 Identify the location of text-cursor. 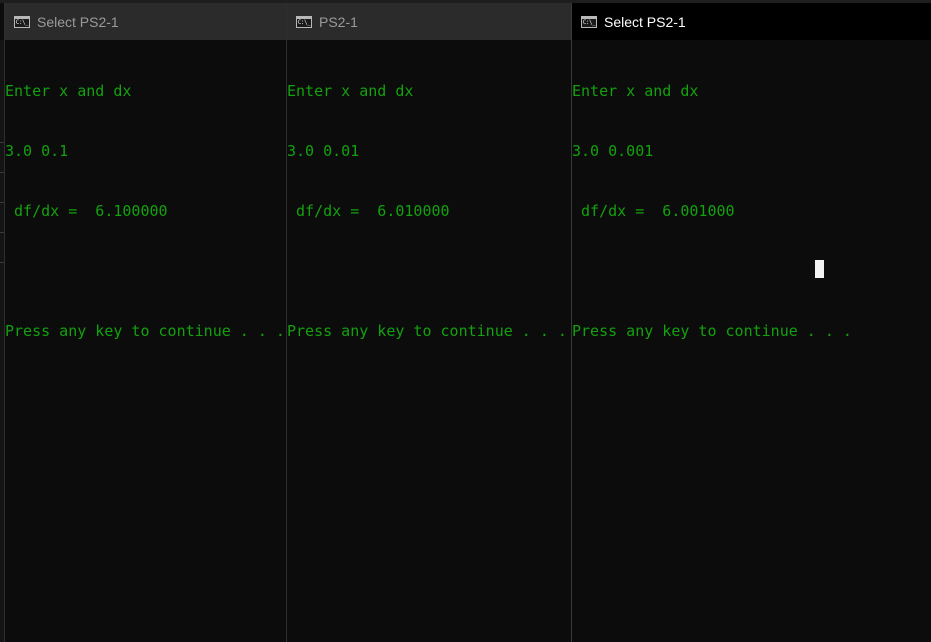
(819, 269).